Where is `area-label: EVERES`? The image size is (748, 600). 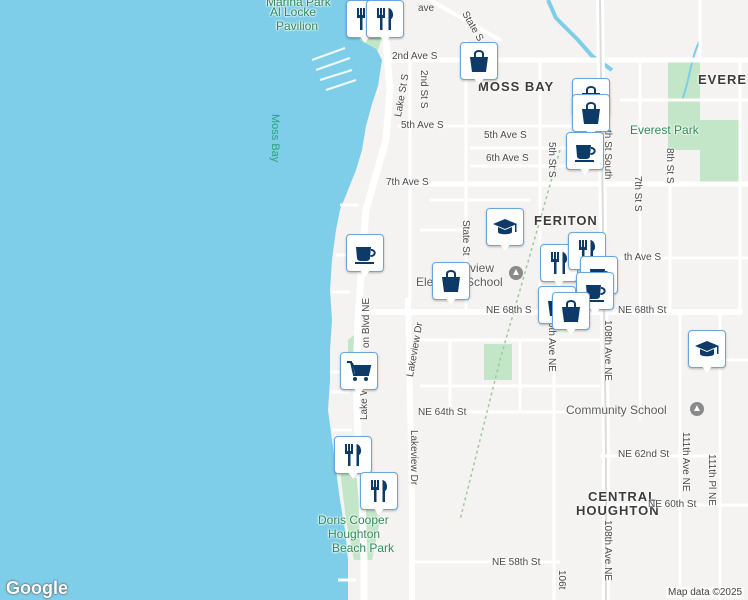
area-label: EVERES is located at coordinates (723, 79).